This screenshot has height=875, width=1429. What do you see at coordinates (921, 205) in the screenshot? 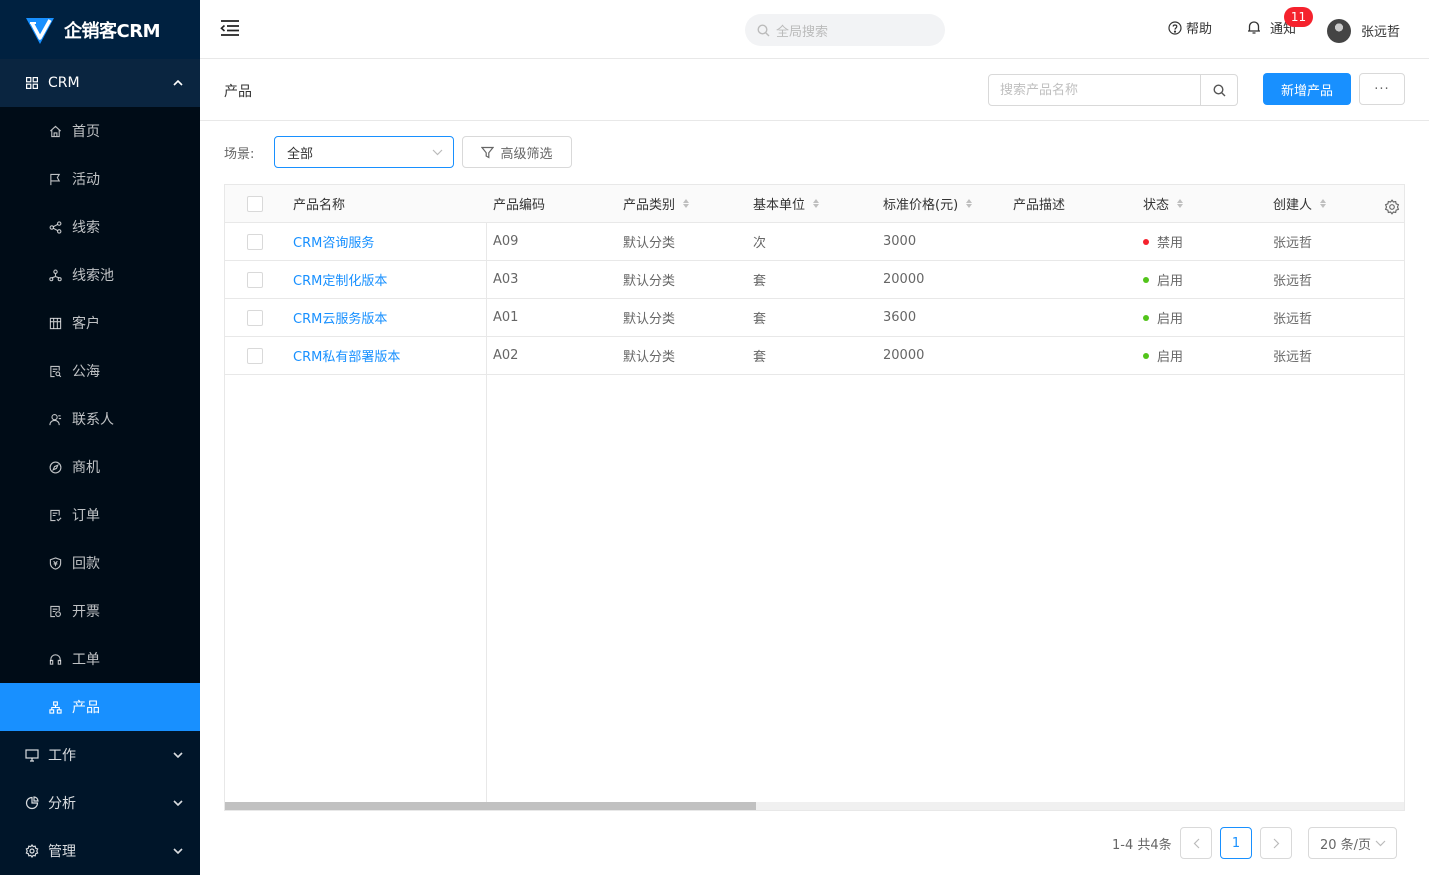
I see `col-header-label: 标准价格(元)` at bounding box center [921, 205].